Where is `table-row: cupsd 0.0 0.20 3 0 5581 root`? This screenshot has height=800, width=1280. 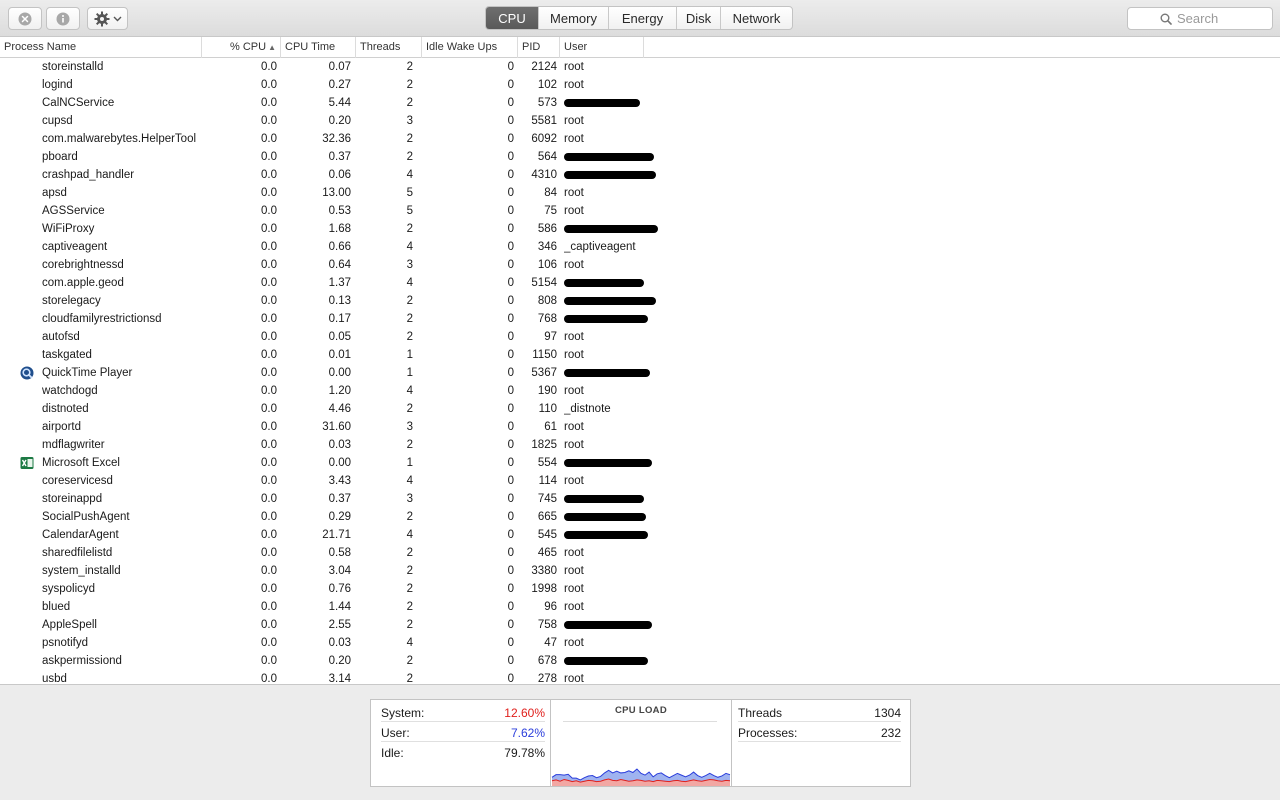 table-row: cupsd 0.0 0.20 3 0 5581 root is located at coordinates (640, 121).